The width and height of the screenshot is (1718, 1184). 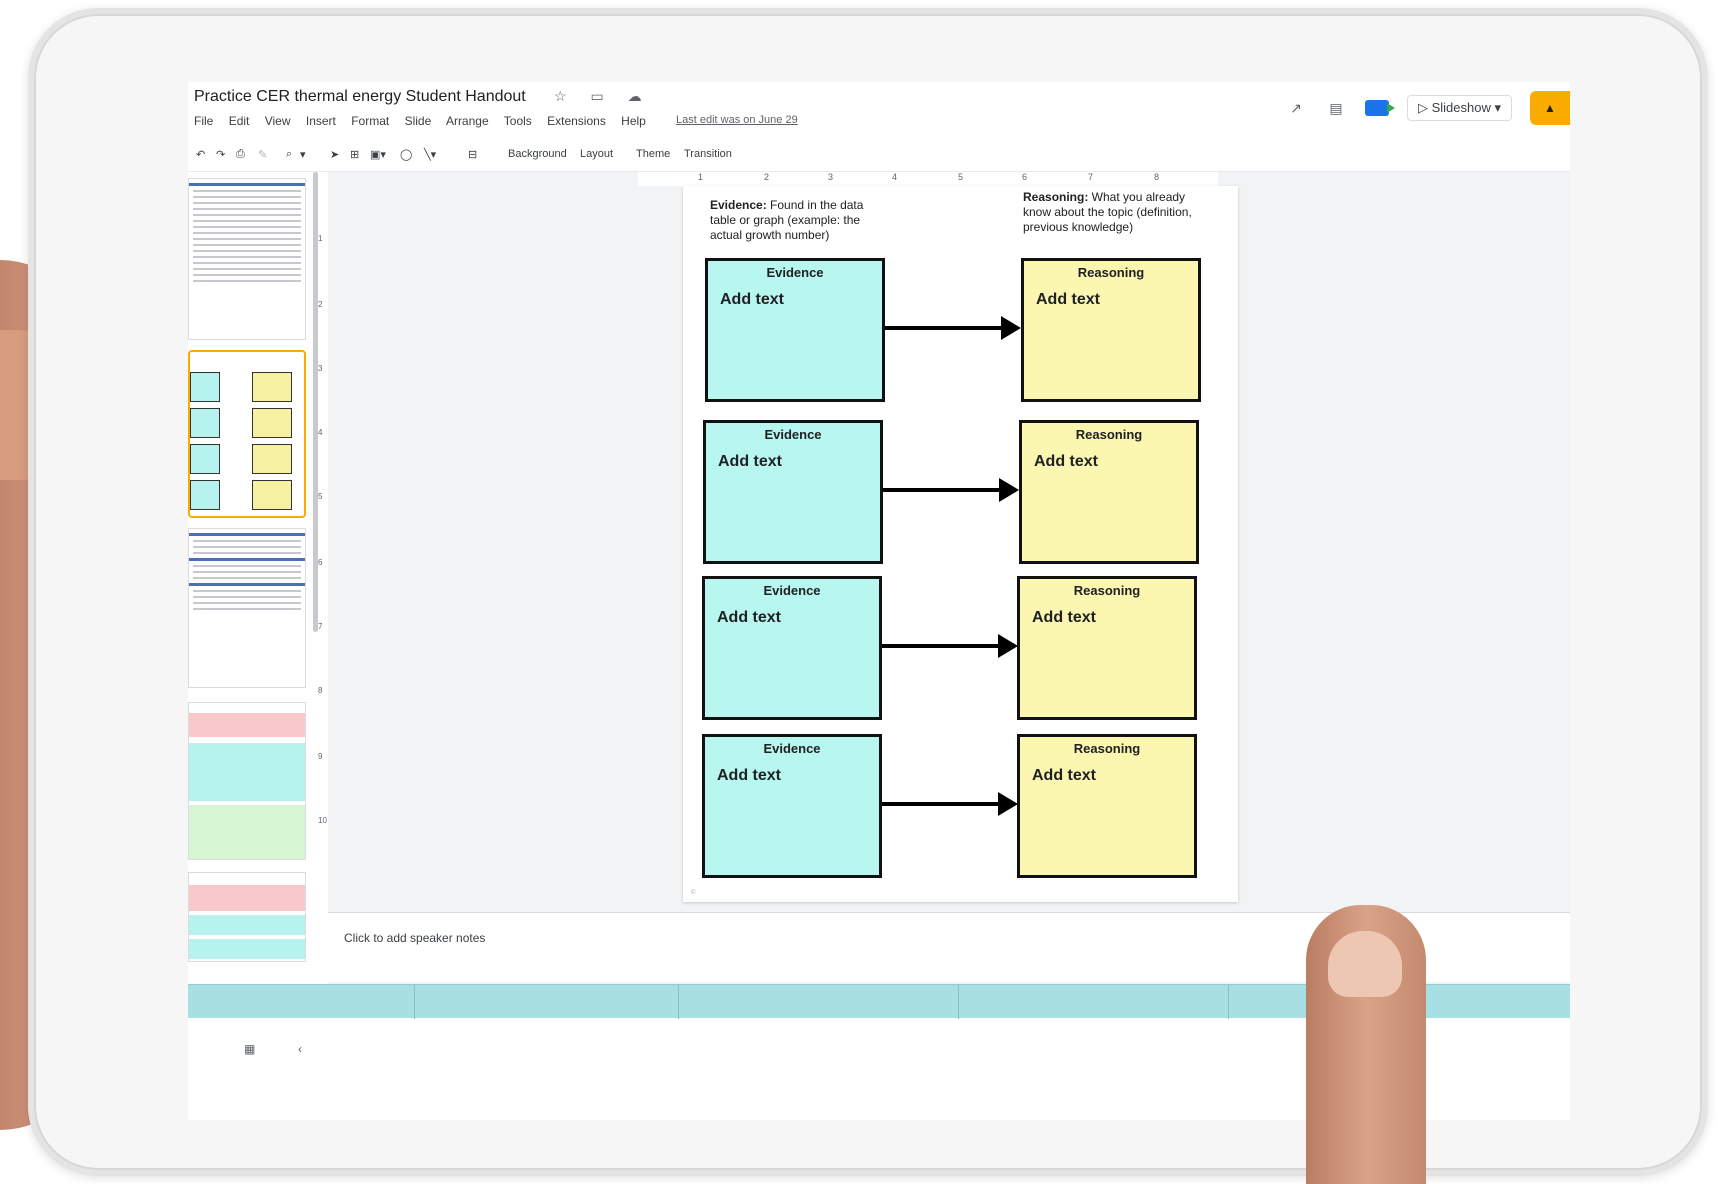 I want to click on image-icon: ▣▾, so click(x=378, y=154).